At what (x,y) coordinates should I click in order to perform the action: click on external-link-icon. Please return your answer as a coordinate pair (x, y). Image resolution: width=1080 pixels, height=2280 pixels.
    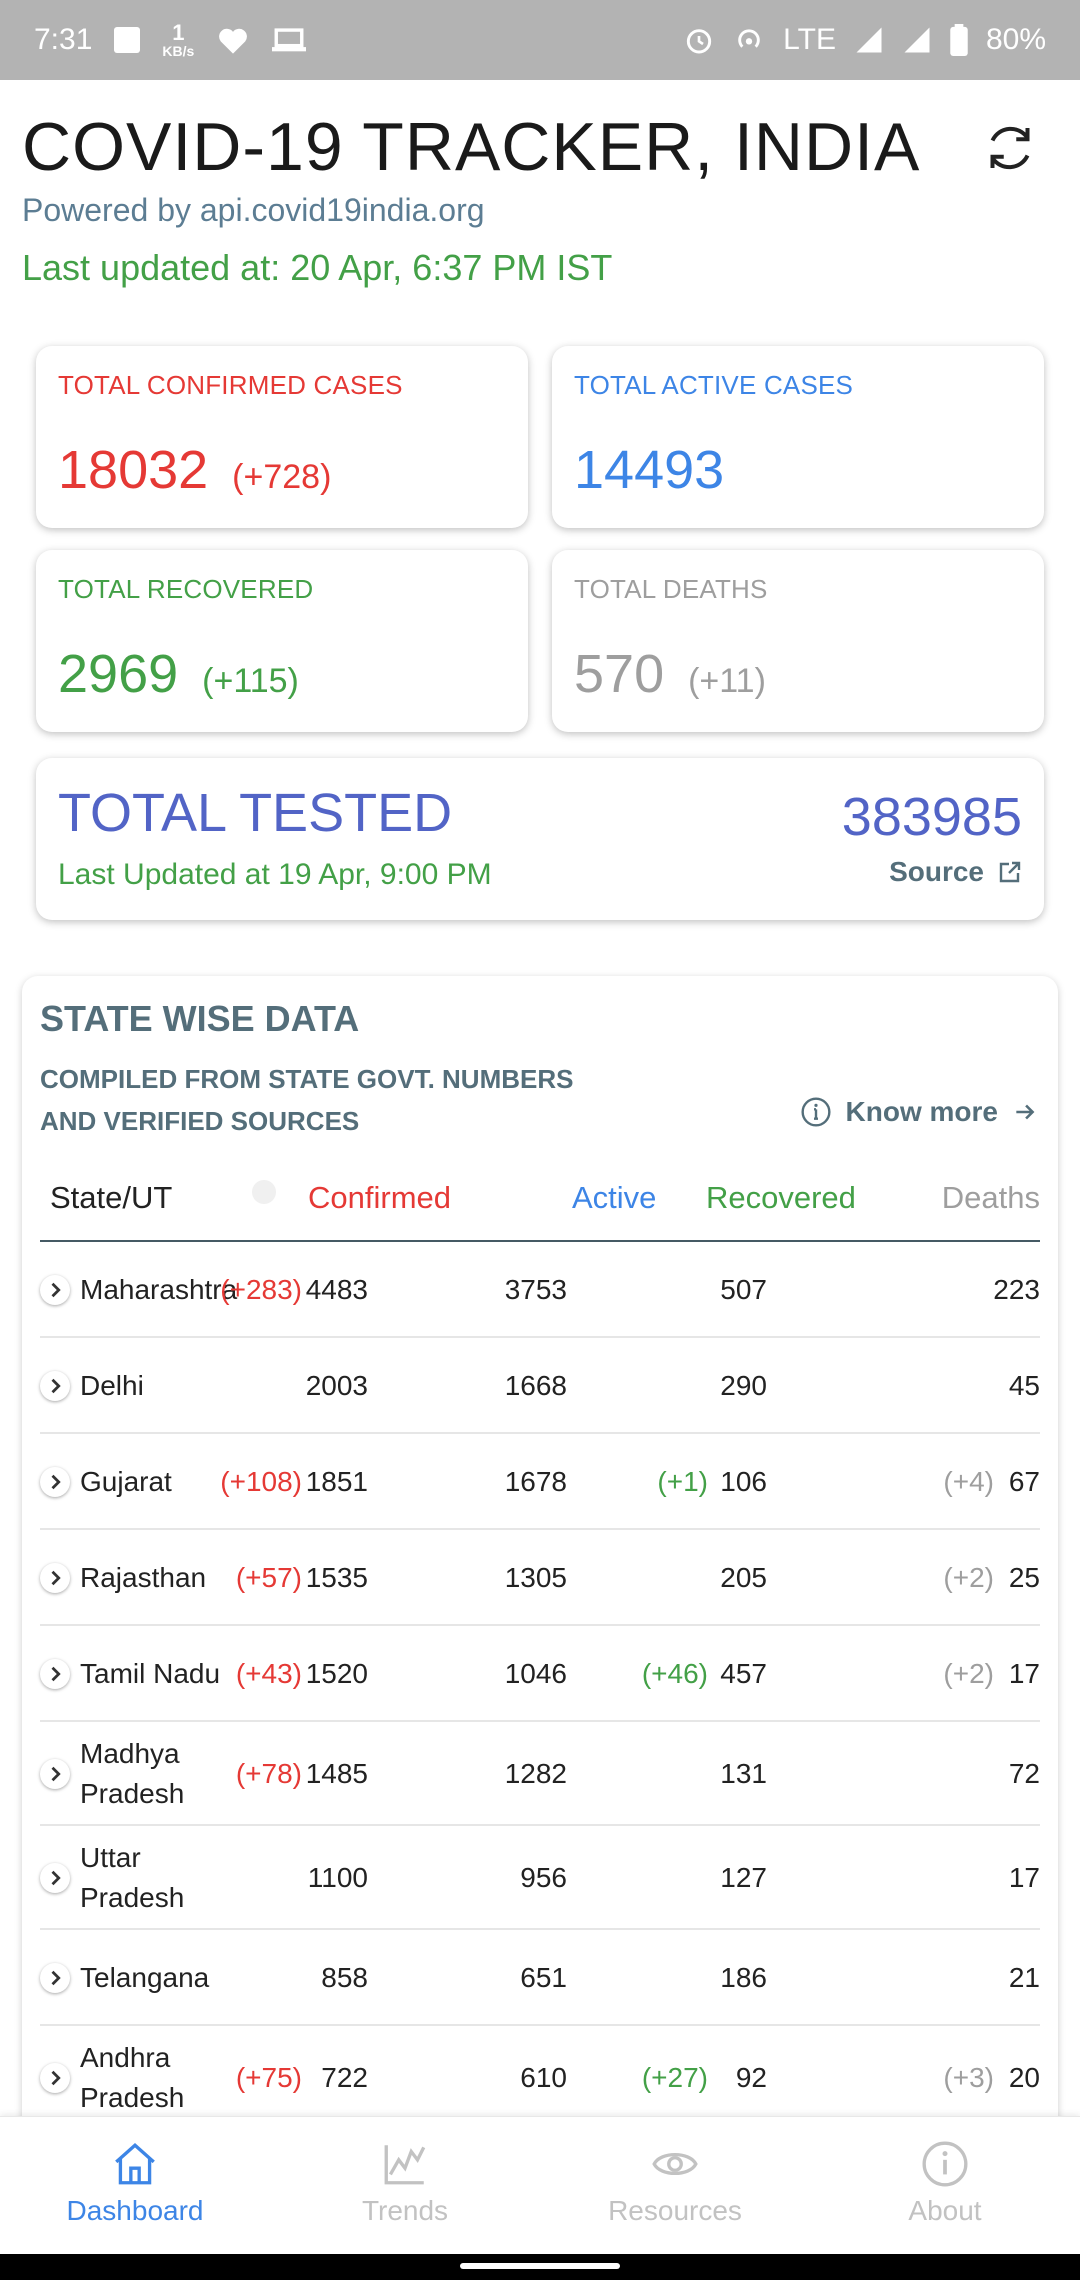
    Looking at the image, I should click on (1010, 872).